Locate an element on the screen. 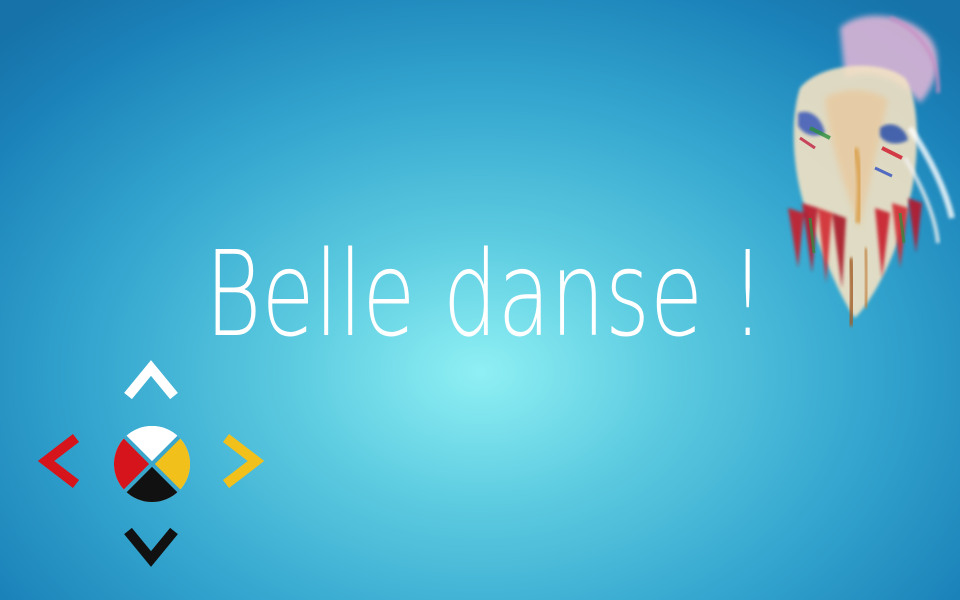  up-arrow-button is located at coordinates (151, 380).